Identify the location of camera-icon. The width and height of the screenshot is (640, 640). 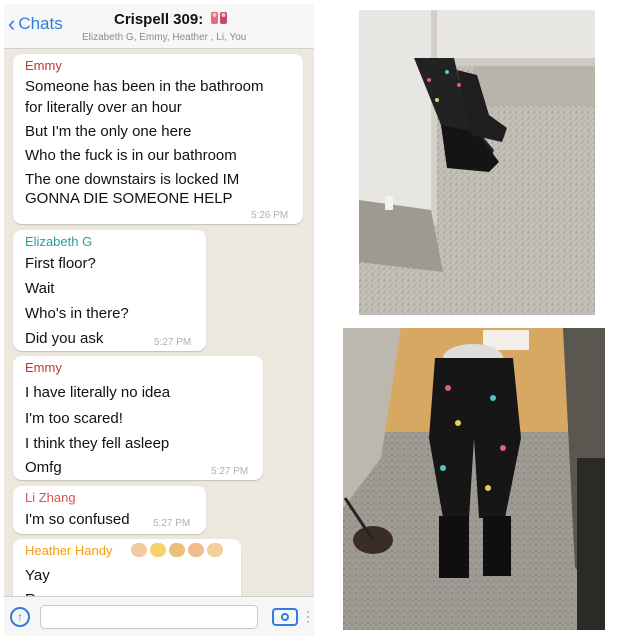
(285, 617).